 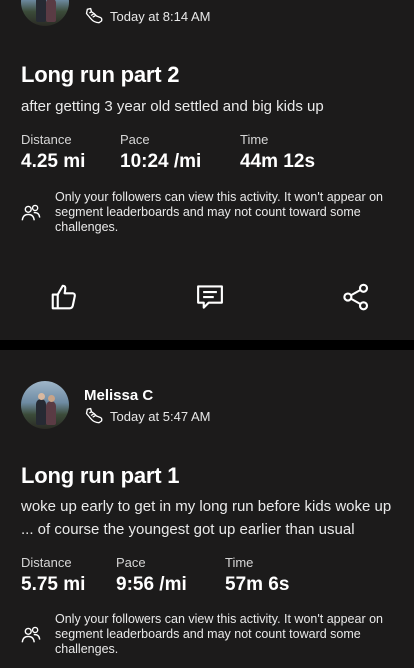 I want to click on thumbs-up-icon, so click(x=63, y=297).